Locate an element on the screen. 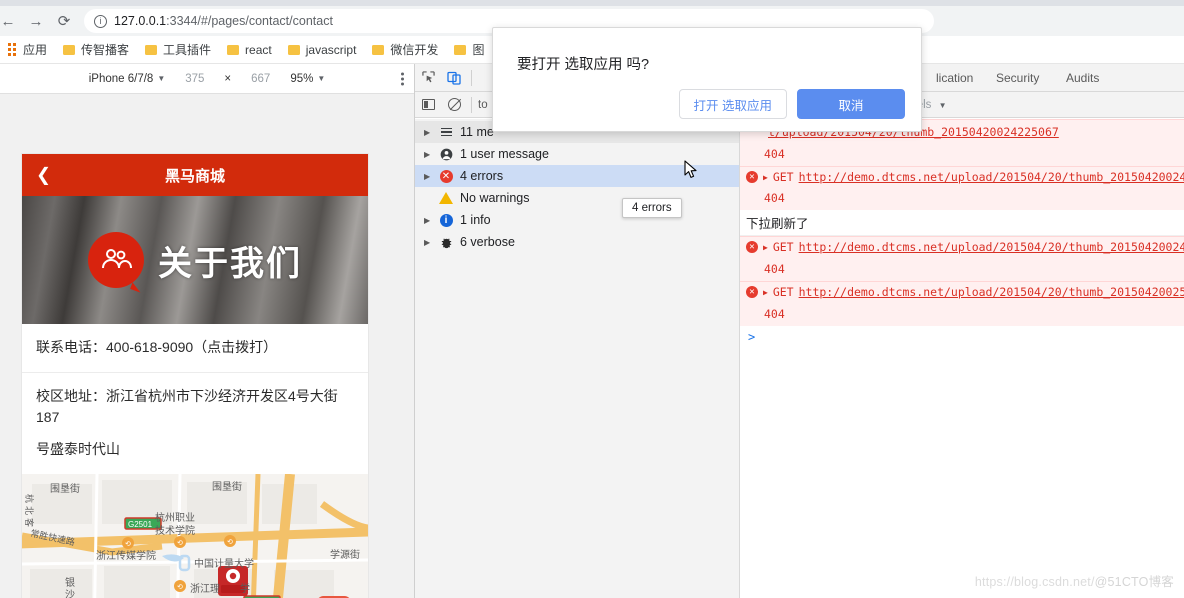 The image size is (1184, 598). watermark-tag: @51CTO博客 is located at coordinates (1134, 582).